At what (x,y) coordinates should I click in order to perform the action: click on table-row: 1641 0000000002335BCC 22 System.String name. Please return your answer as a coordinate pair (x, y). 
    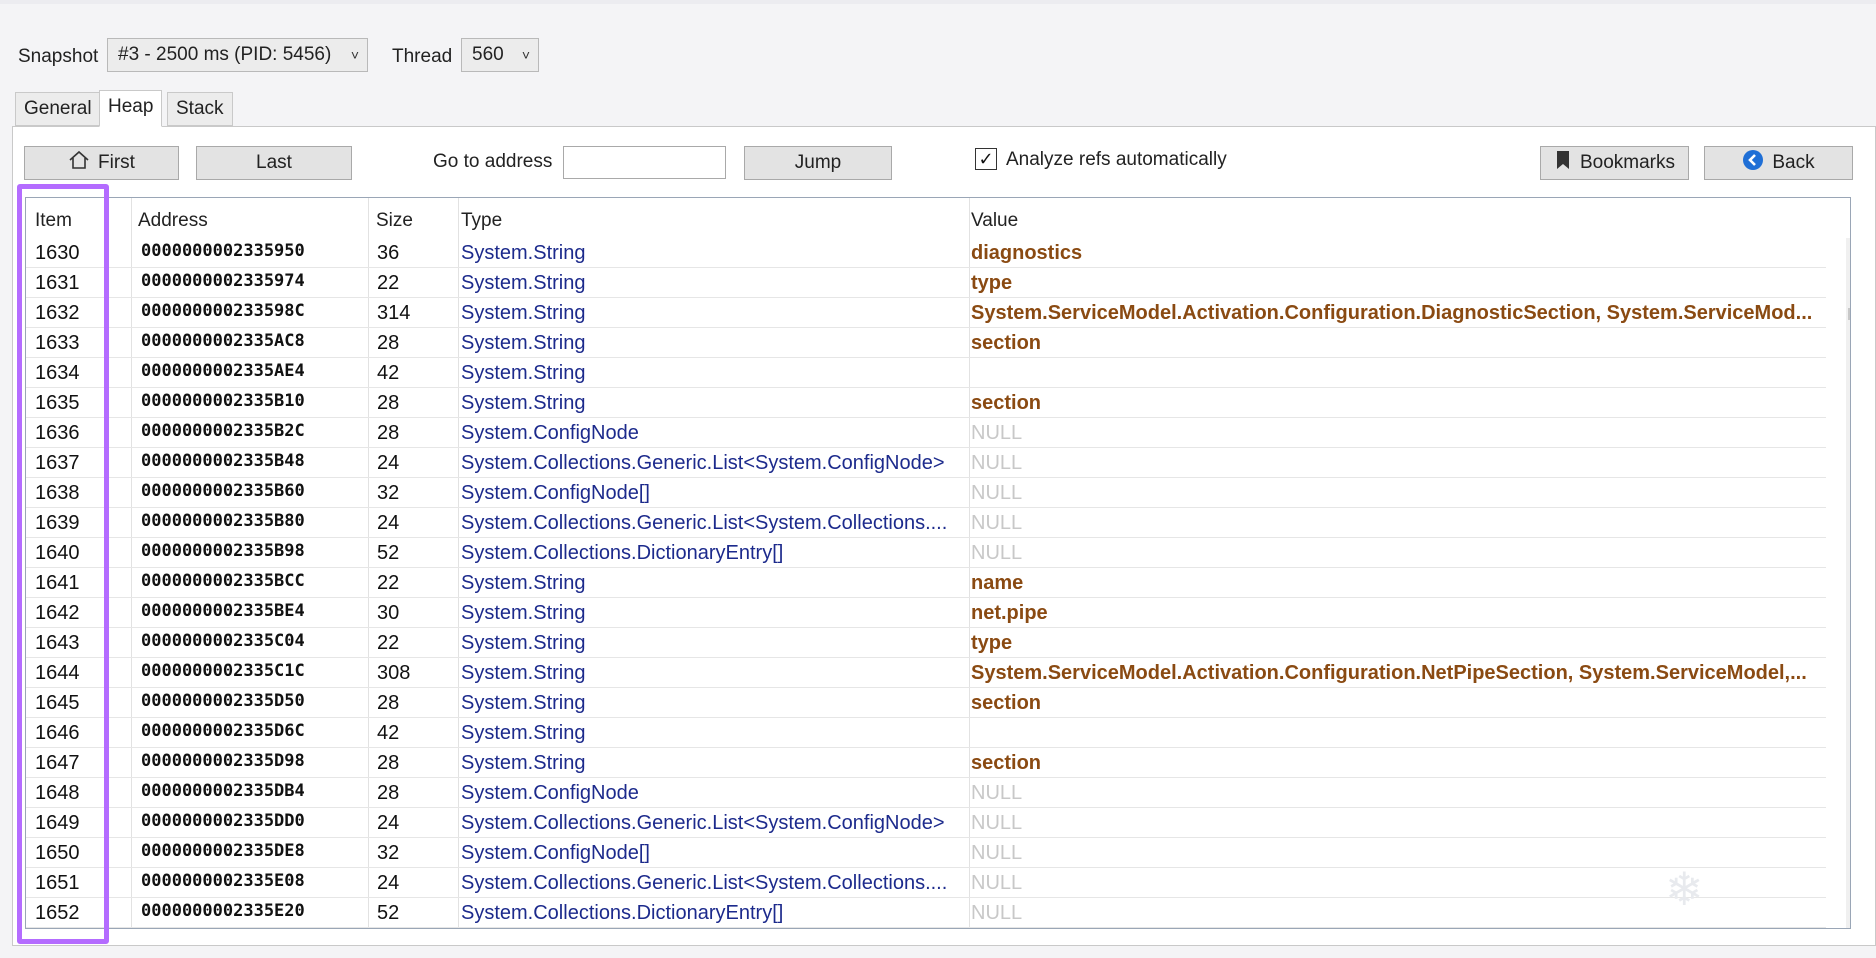
    Looking at the image, I should click on (926, 583).